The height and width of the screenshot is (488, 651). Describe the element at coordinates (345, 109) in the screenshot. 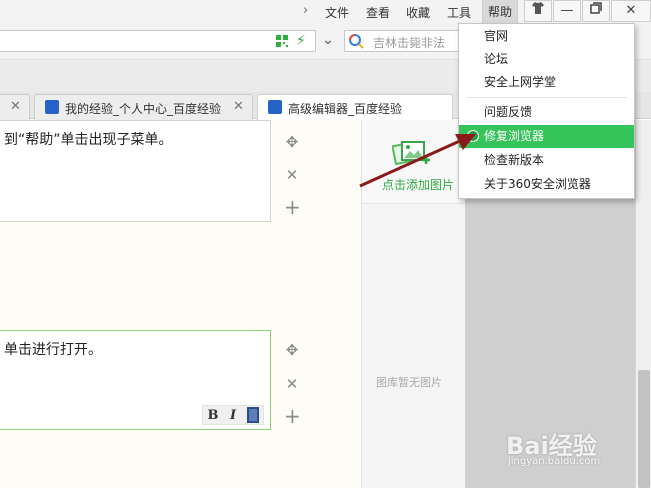

I see `tab-label: 高级编辑器_百度经验` at that location.